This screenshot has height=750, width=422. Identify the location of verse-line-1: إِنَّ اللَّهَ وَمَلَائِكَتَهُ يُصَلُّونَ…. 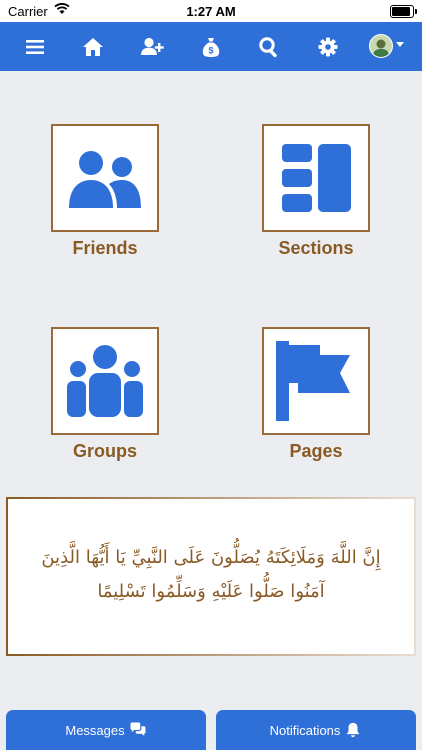
(211, 557).